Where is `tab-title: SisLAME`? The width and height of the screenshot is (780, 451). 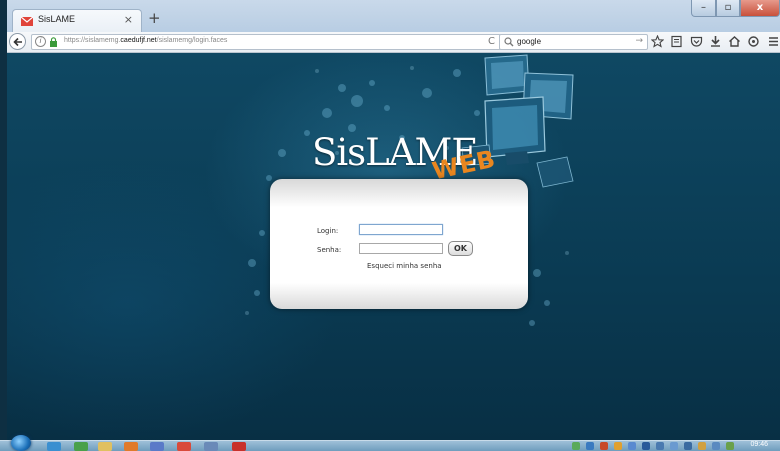 tab-title: SisLAME is located at coordinates (57, 19).